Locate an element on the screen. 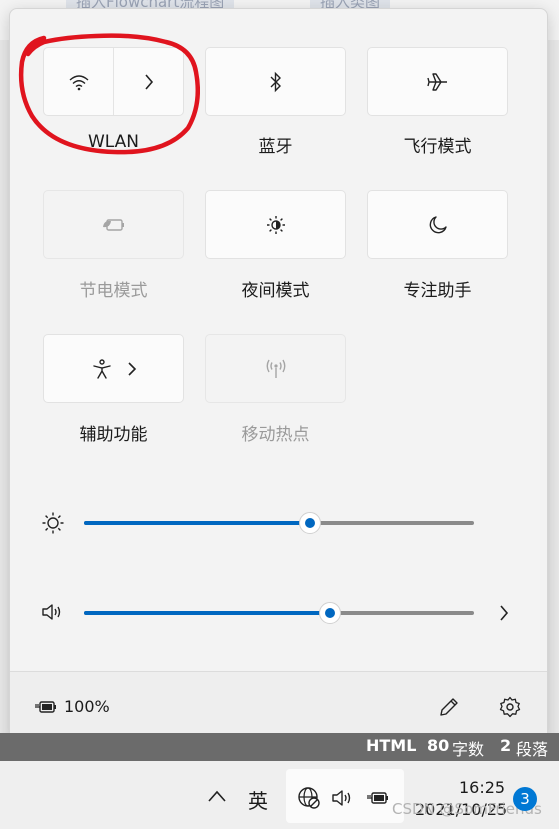 The width and height of the screenshot is (559, 829). volume-fill is located at coordinates (207, 613).